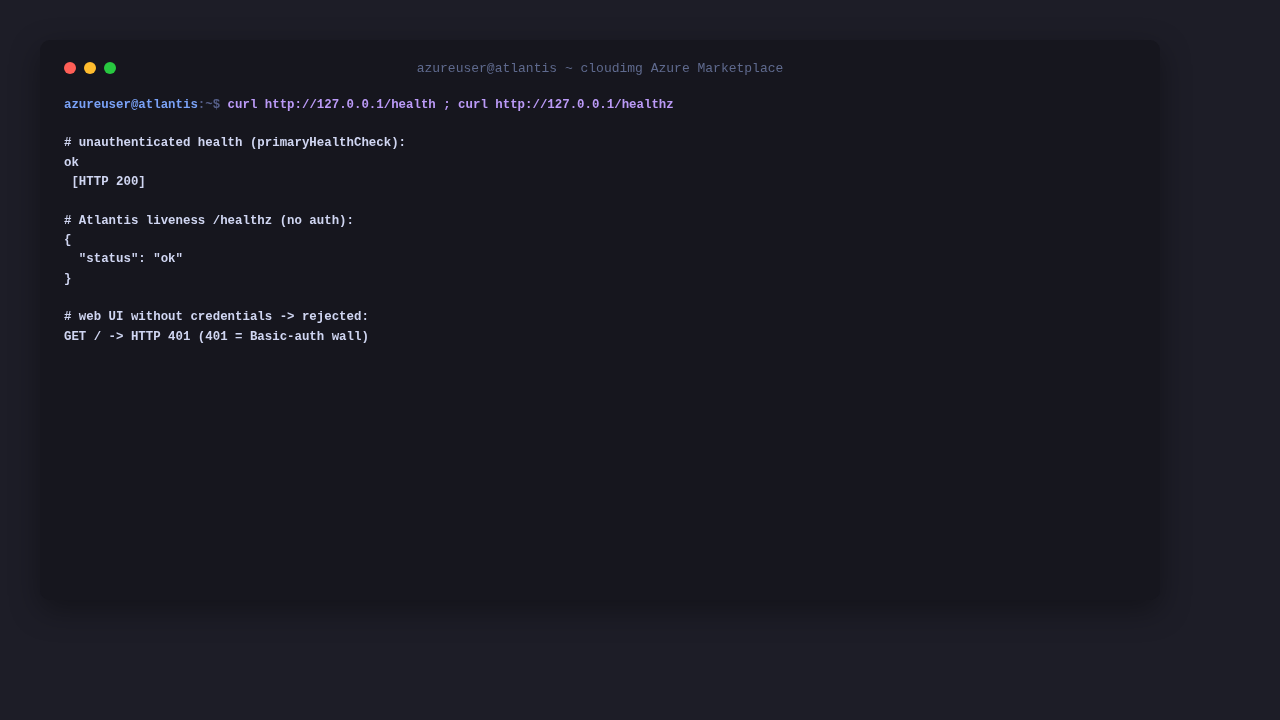 This screenshot has height=720, width=1280. I want to click on command-line: azureuser@atlantis:~$ curl http://127.0.0.1/health ; curl http://127.0.0.1/healthz, so click(369, 105).